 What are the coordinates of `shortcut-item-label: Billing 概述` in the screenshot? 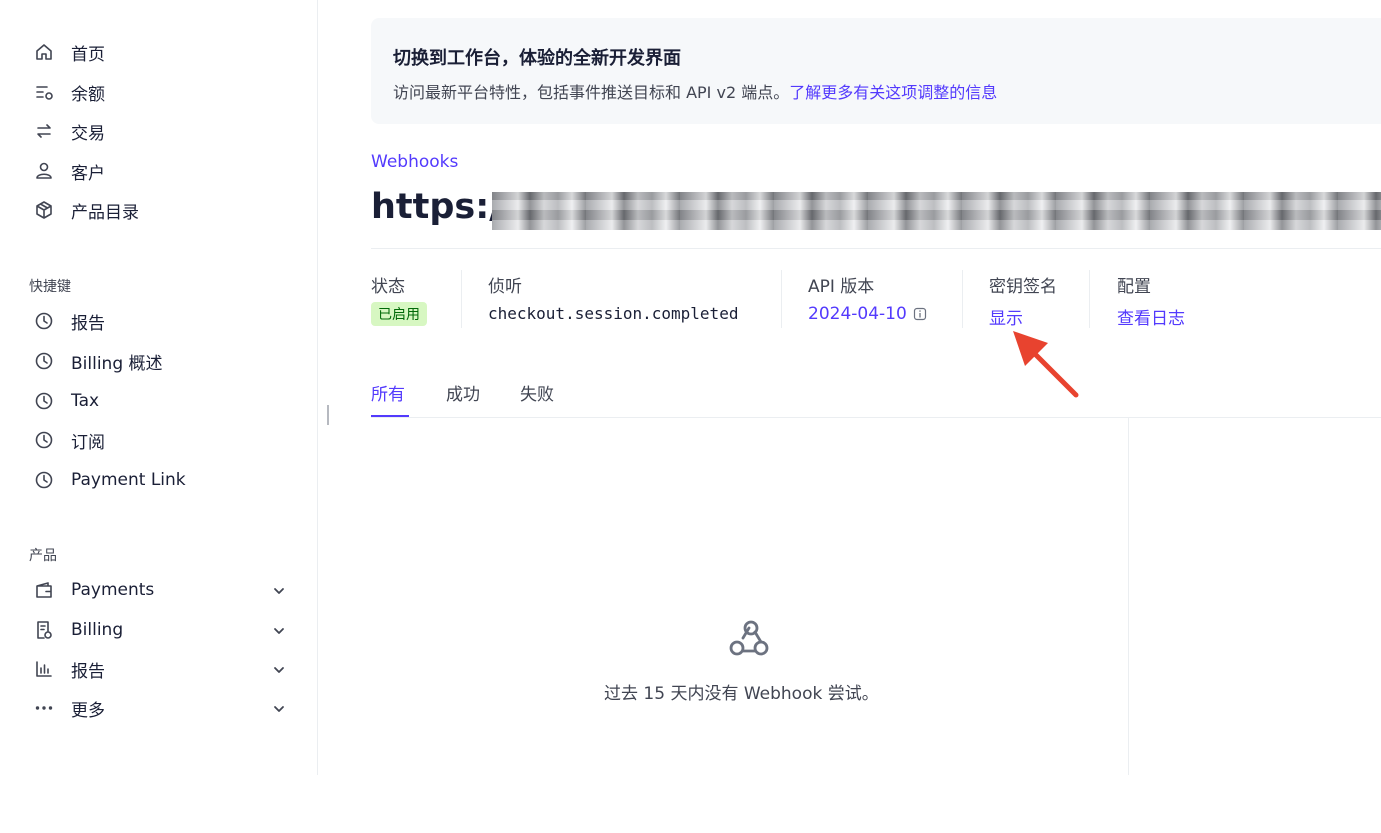 It's located at (117, 363).